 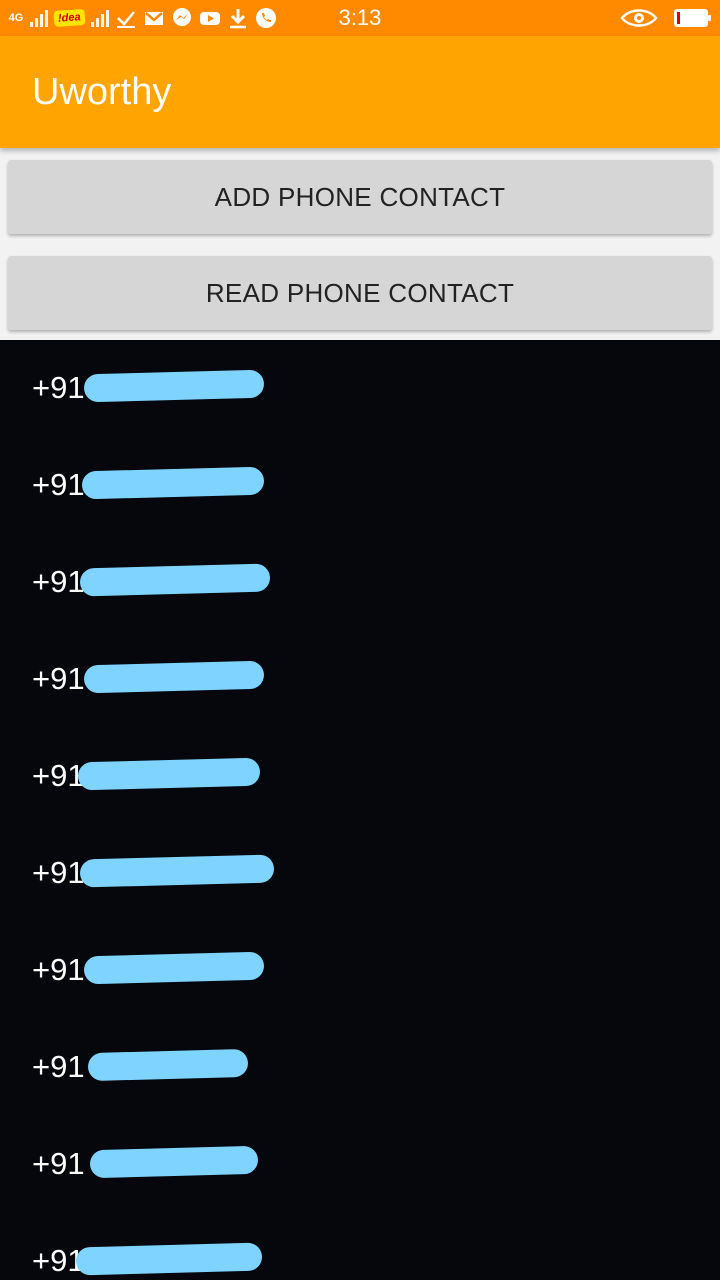 I want to click on status-time: 3:13, so click(x=360, y=17).